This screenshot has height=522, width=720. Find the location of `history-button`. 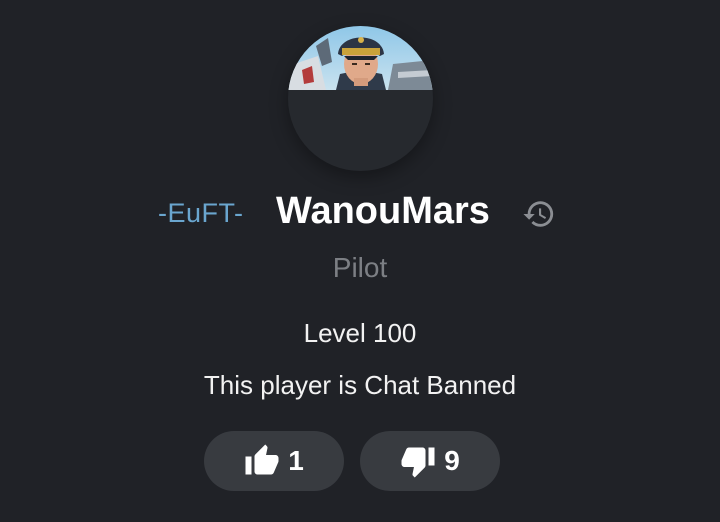

history-button is located at coordinates (539, 214).